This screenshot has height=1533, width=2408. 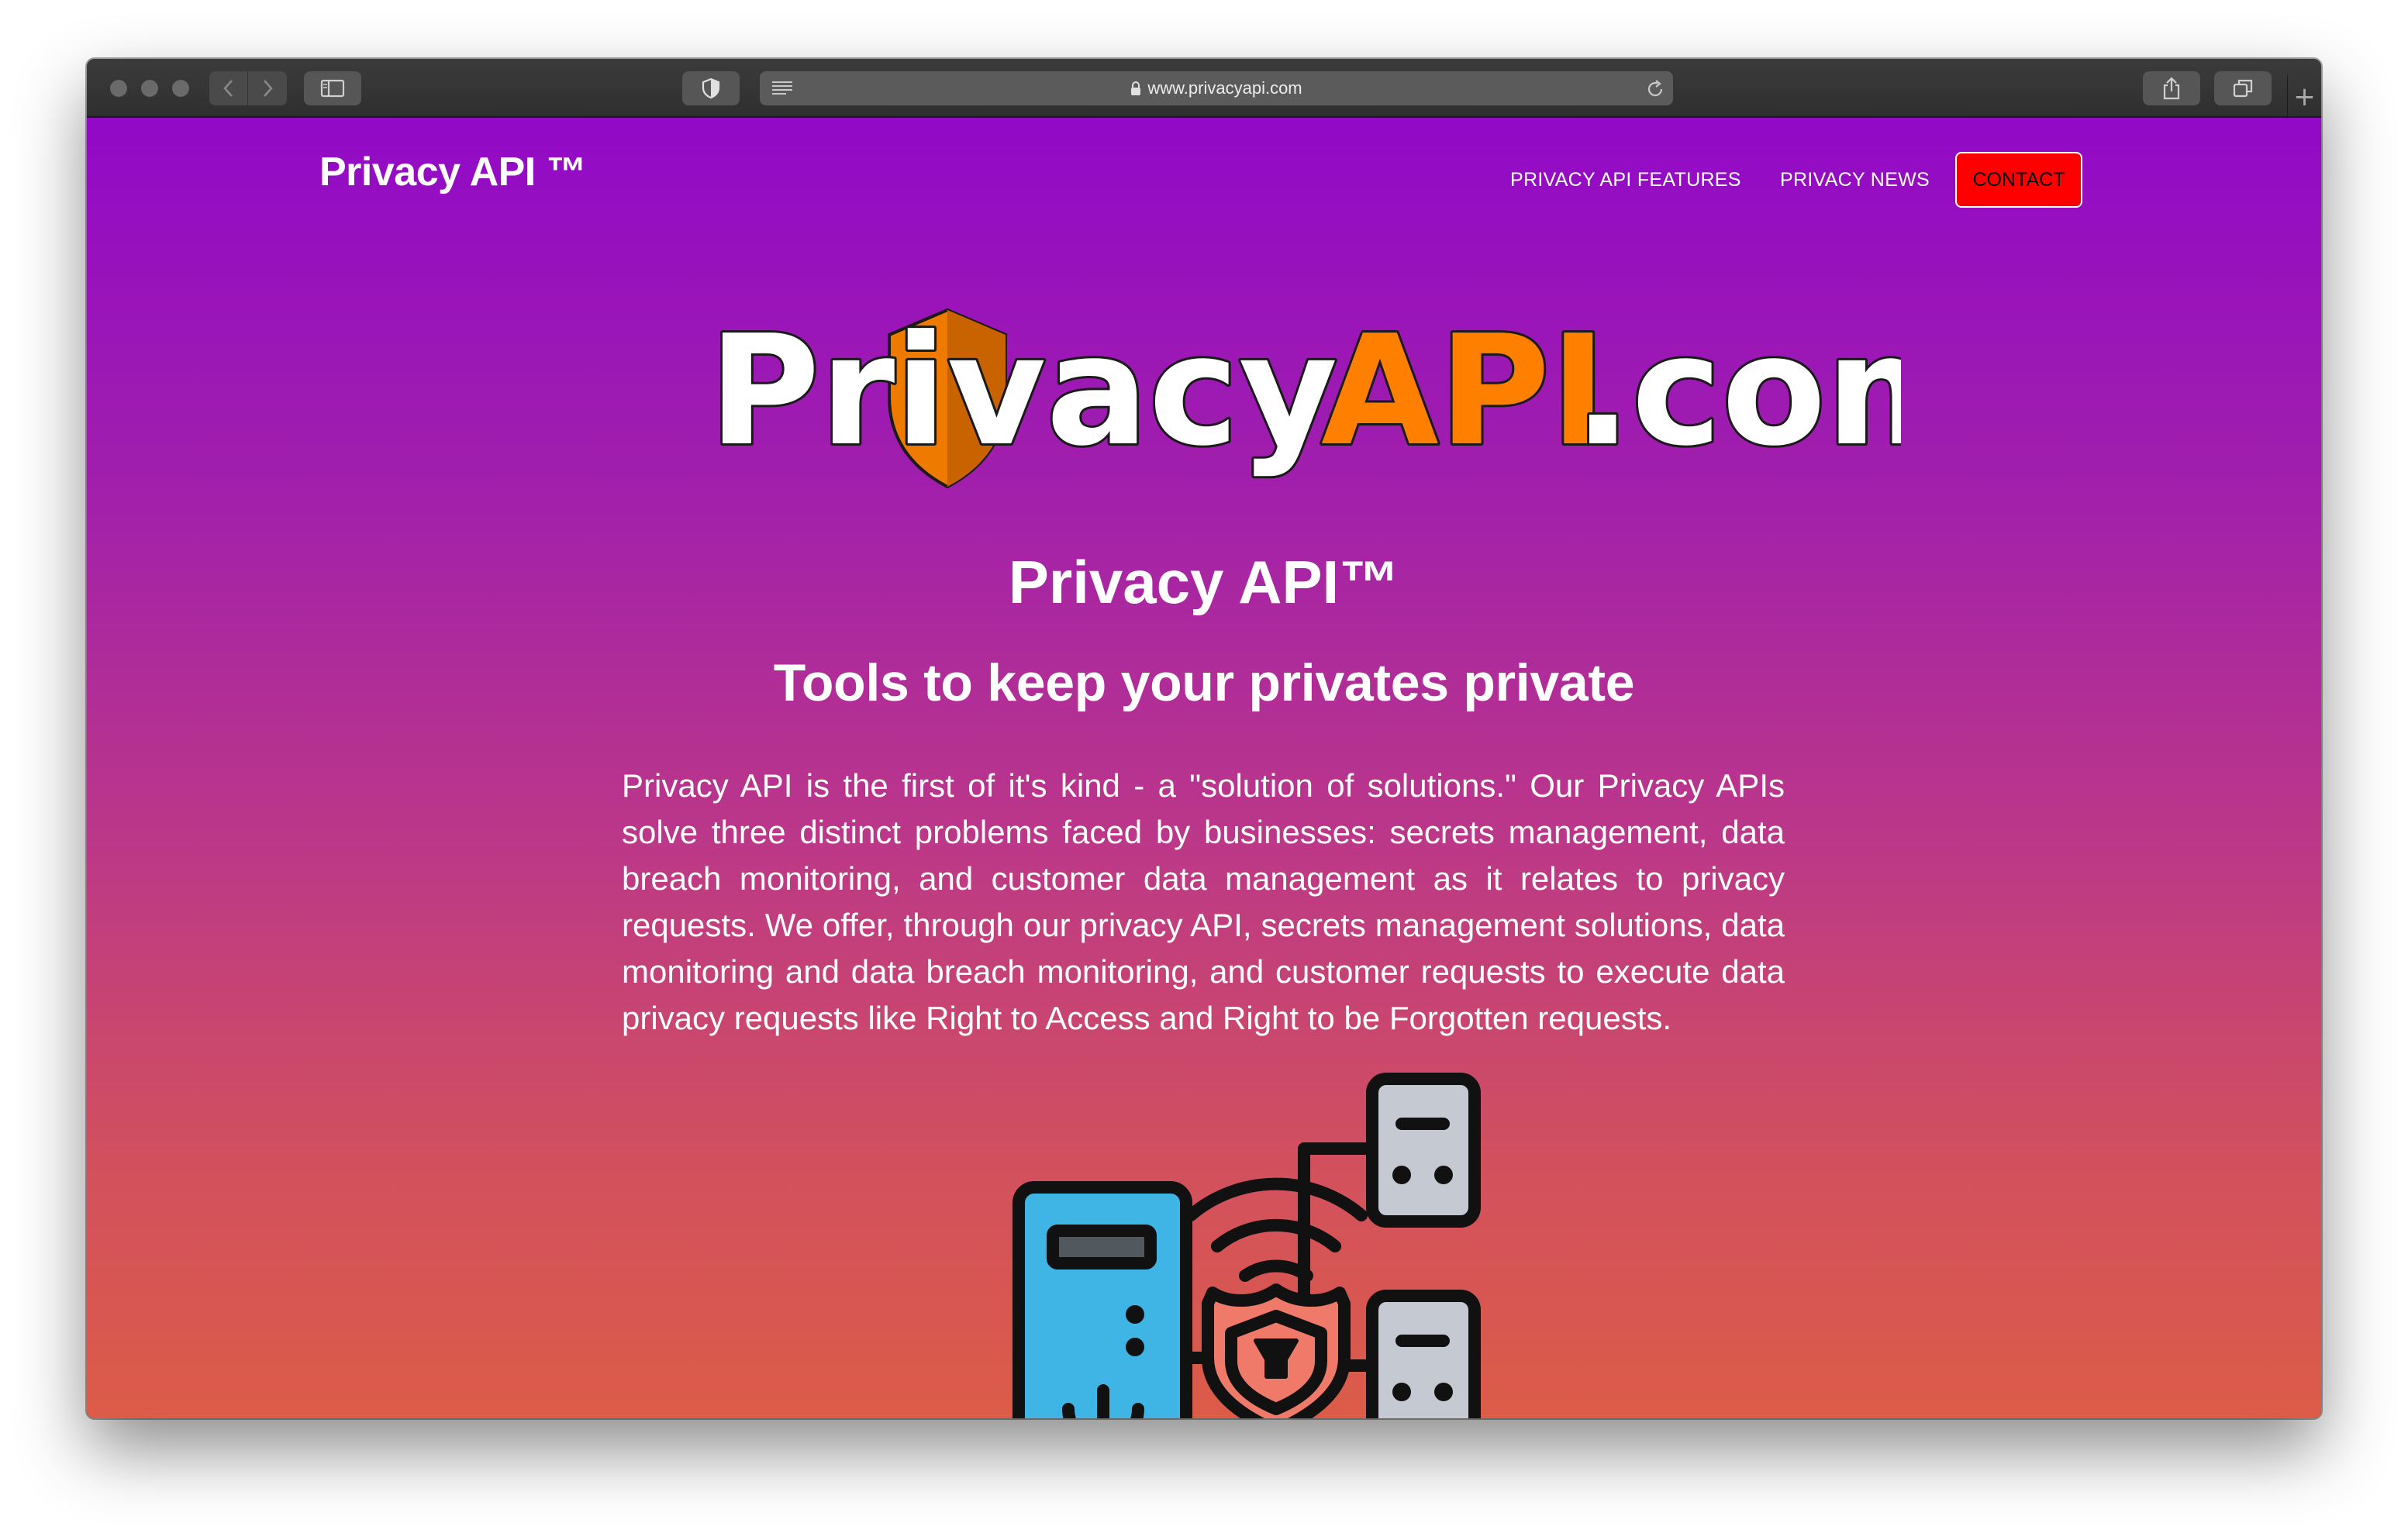 I want to click on tabs-icon, so click(x=2243, y=88).